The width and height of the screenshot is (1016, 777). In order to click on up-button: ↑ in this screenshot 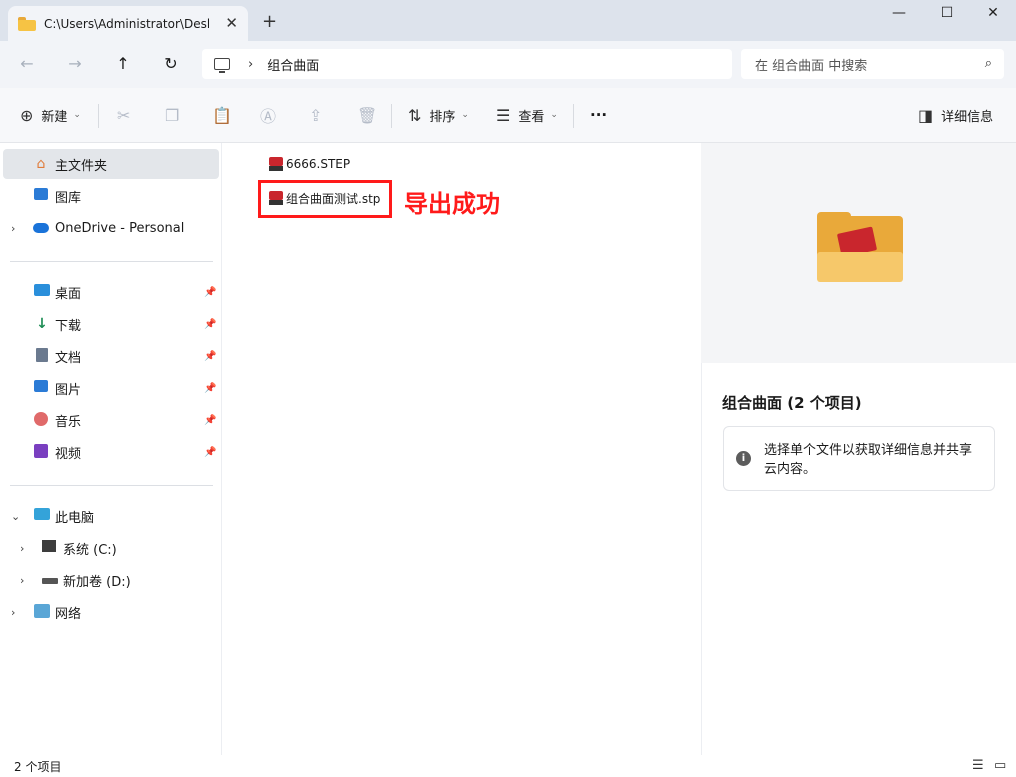, I will do `click(123, 64)`.